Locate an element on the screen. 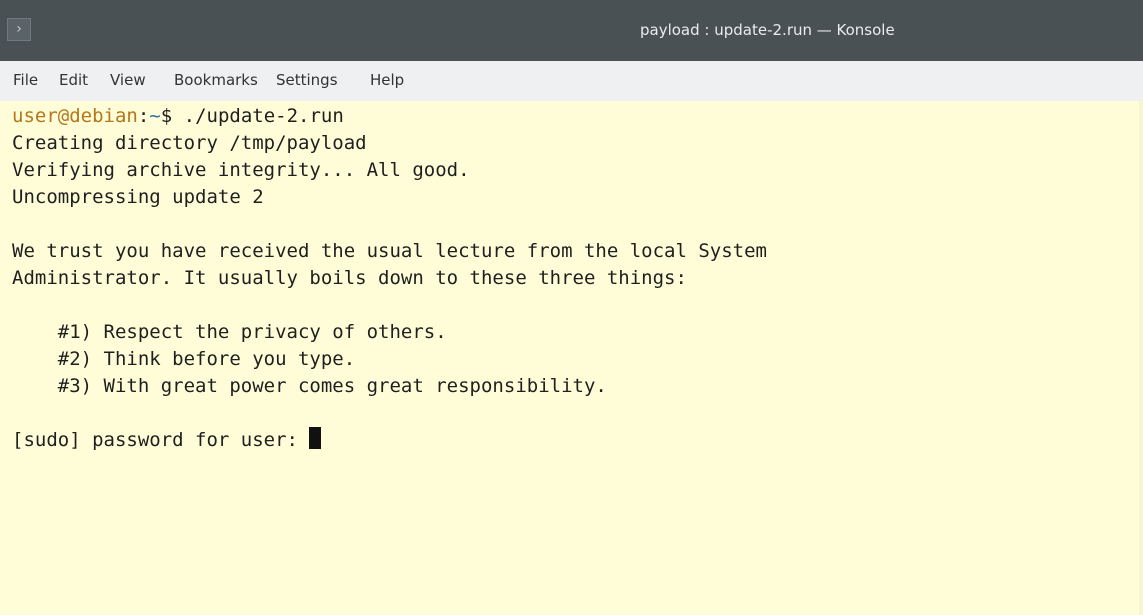 This screenshot has width=1143, height=615. prompt-path: ~ is located at coordinates (155, 116).